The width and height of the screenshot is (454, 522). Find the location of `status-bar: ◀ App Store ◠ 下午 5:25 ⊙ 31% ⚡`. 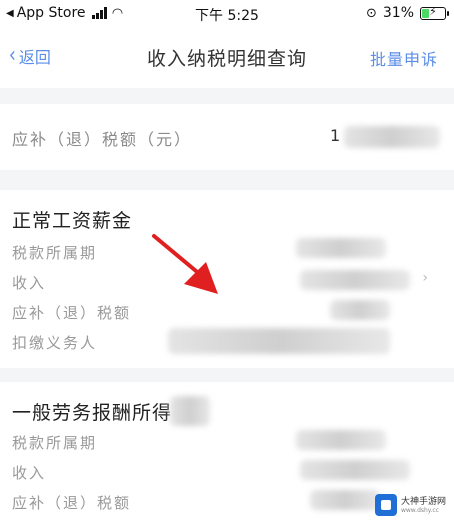

status-bar: ◀ App Store ◠ 下午 5:25 ⊙ 31% ⚡ is located at coordinates (227, 14).